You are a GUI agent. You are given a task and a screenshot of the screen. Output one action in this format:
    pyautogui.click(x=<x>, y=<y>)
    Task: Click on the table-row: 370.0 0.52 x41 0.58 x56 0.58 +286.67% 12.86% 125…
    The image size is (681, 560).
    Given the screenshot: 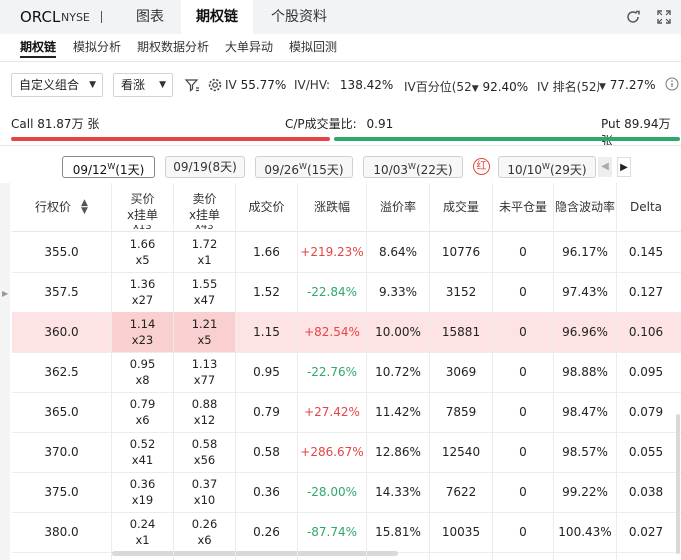 What is the action you would take?
    pyautogui.click(x=346, y=452)
    